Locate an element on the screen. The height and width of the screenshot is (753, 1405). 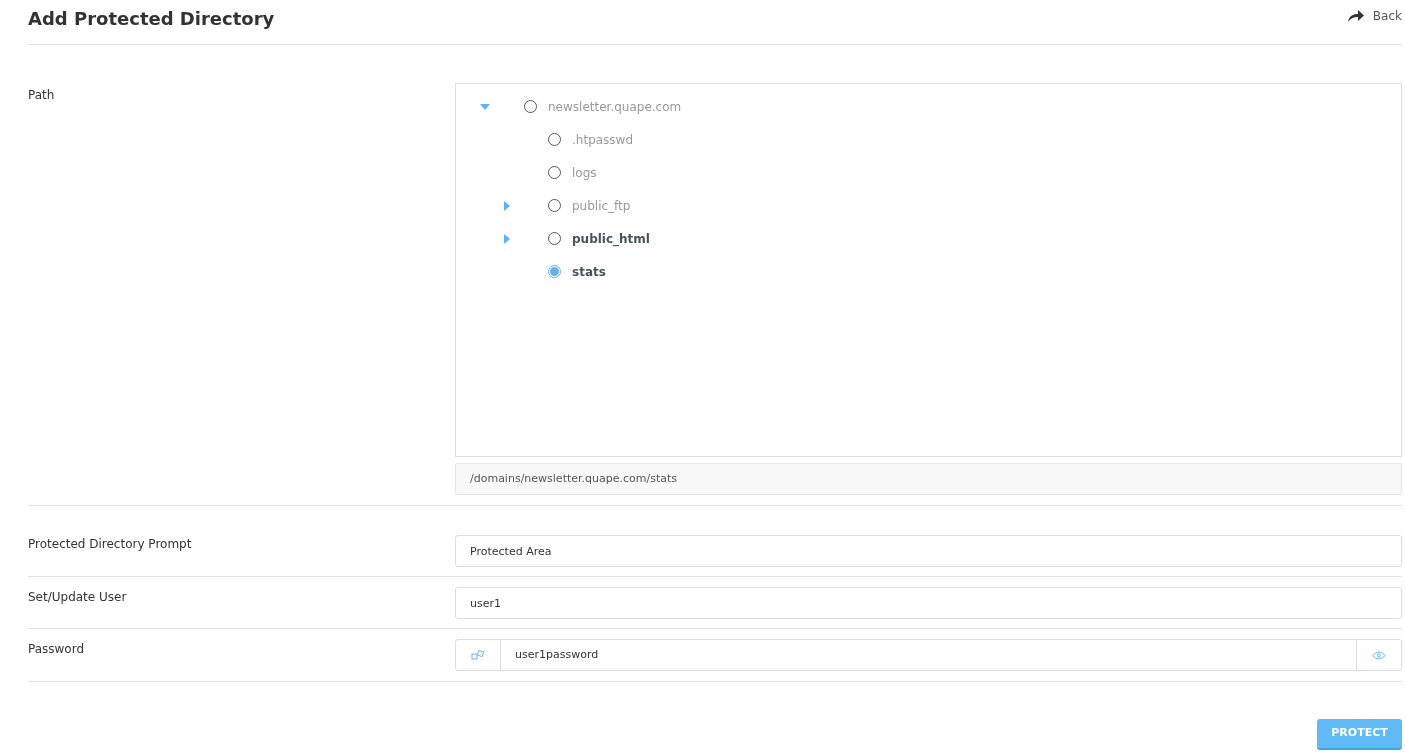
password-input: user1password is located at coordinates (928, 655).